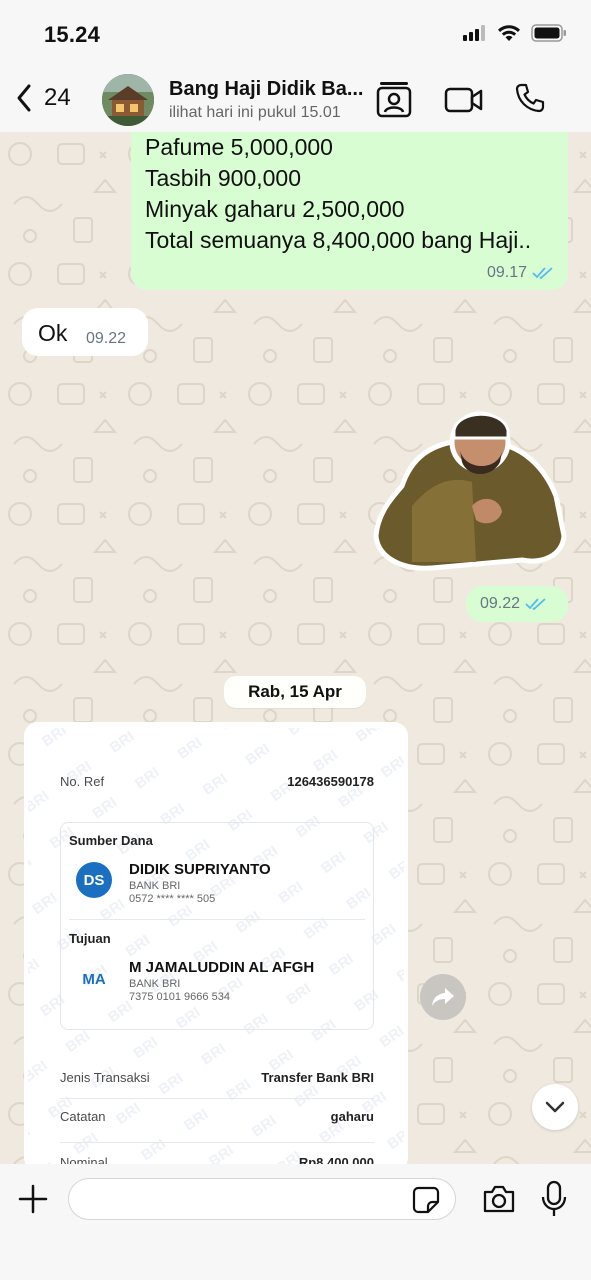  Describe the element at coordinates (33, 1199) in the screenshot. I see `plus-icon` at that location.